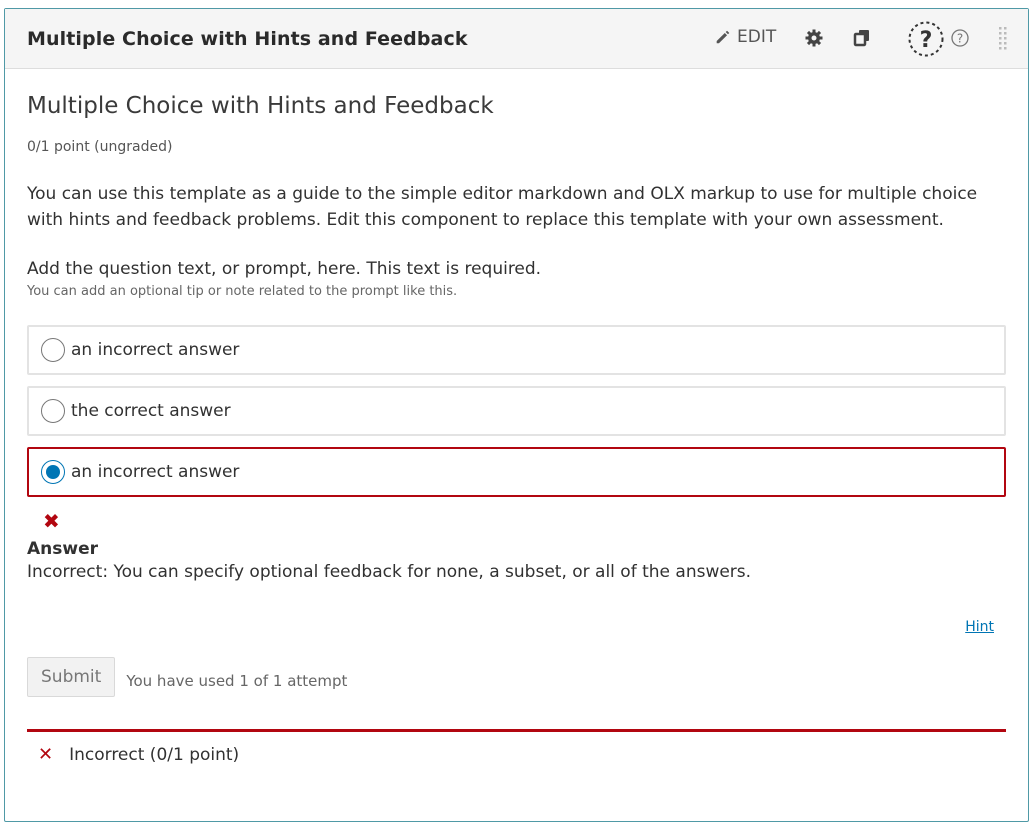 This screenshot has height=825, width=1032. Describe the element at coordinates (516, 350) in the screenshot. I see `choice-option-1: an incorrect answer` at that location.